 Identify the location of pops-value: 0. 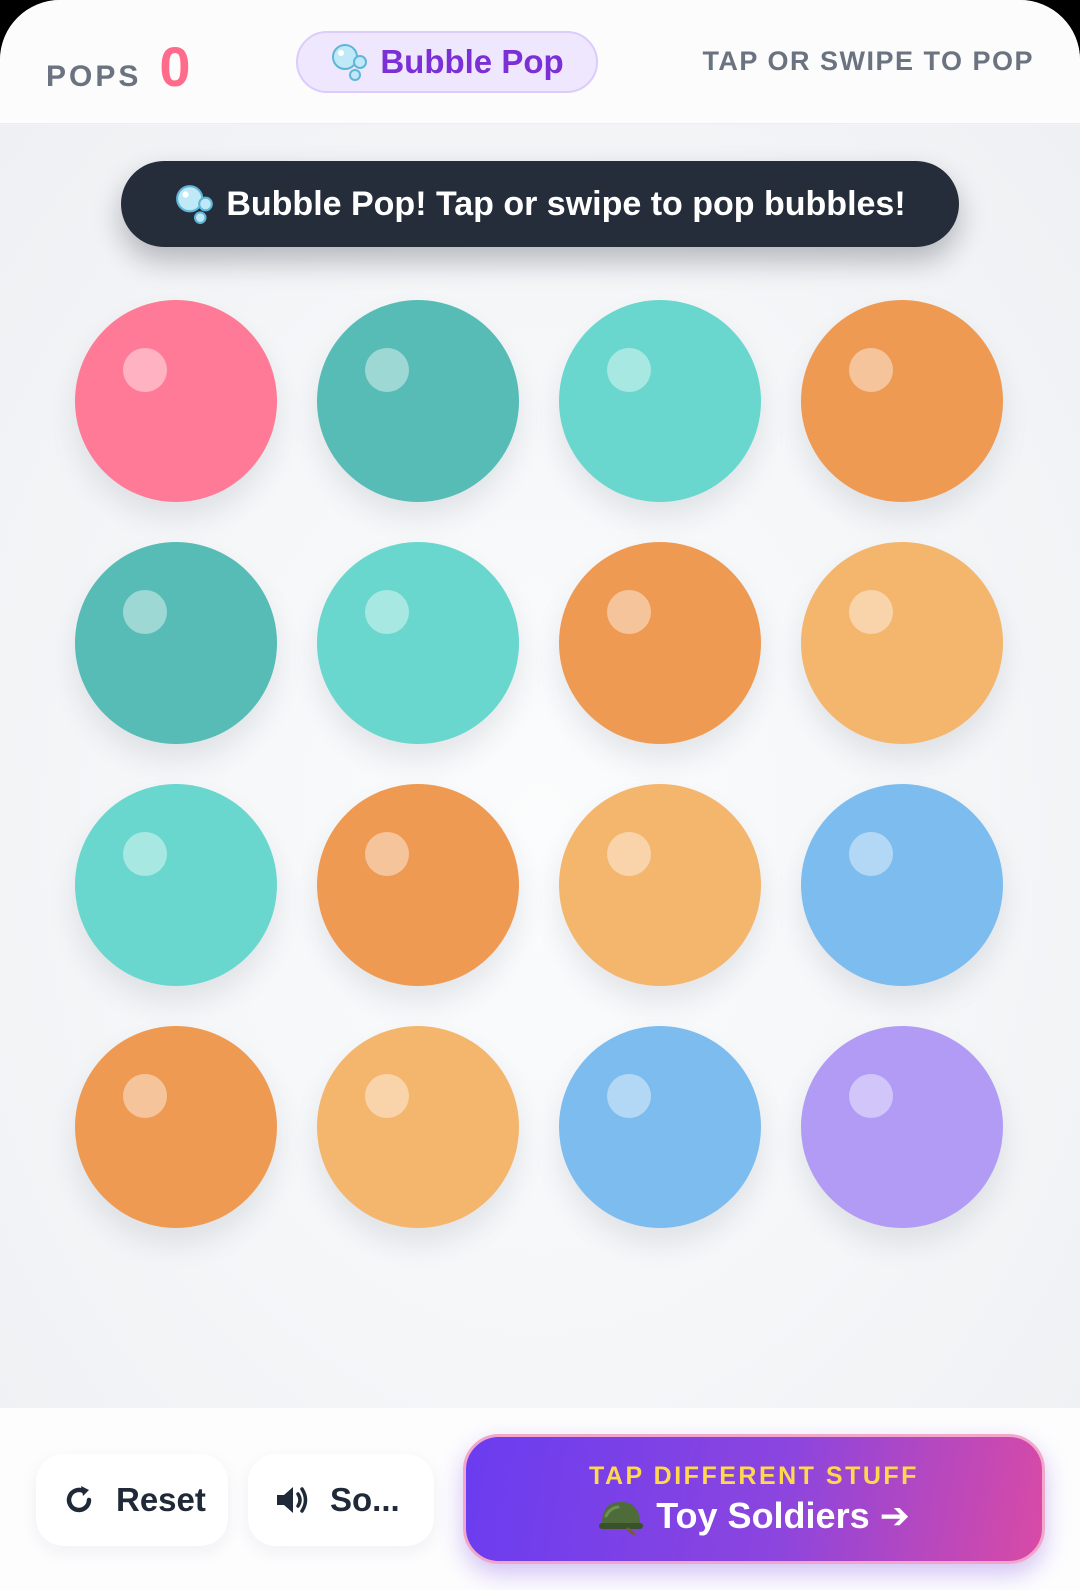
(175, 66).